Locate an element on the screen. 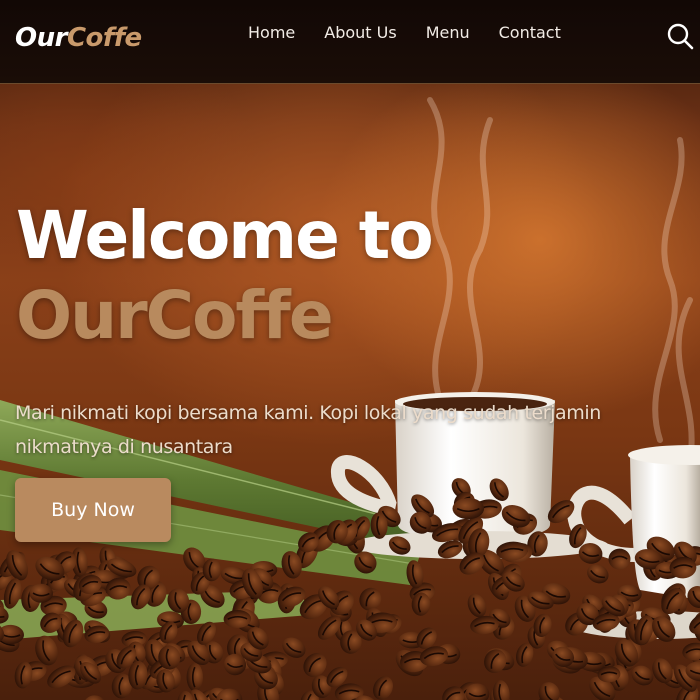  nav-link-contact: Contact is located at coordinates (530, 33).